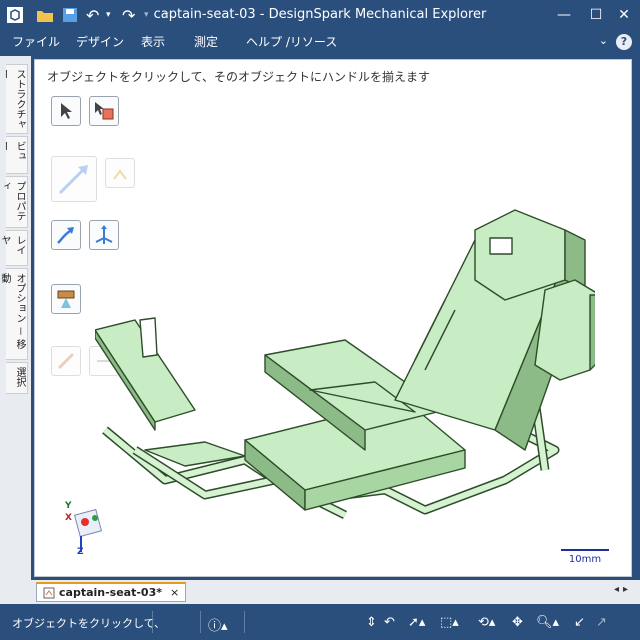 Image resolution: width=640 pixels, height=640 pixels. I want to click on move-along-axis-button, so click(74, 179).